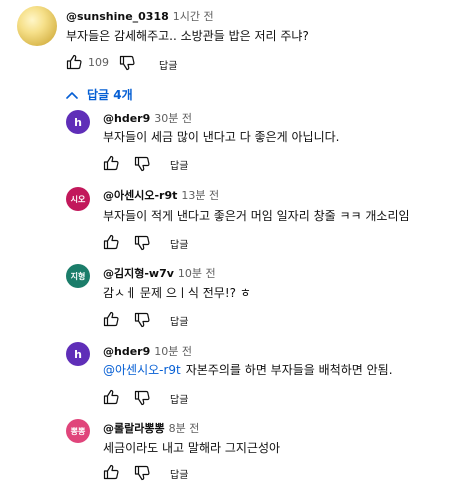 Image resolution: width=456 pixels, height=491 pixels. Describe the element at coordinates (221, 137) in the screenshot. I see `reply-text: 부자들이 세금 많이 낸다고 다 좋은게 아닙니다.` at that location.